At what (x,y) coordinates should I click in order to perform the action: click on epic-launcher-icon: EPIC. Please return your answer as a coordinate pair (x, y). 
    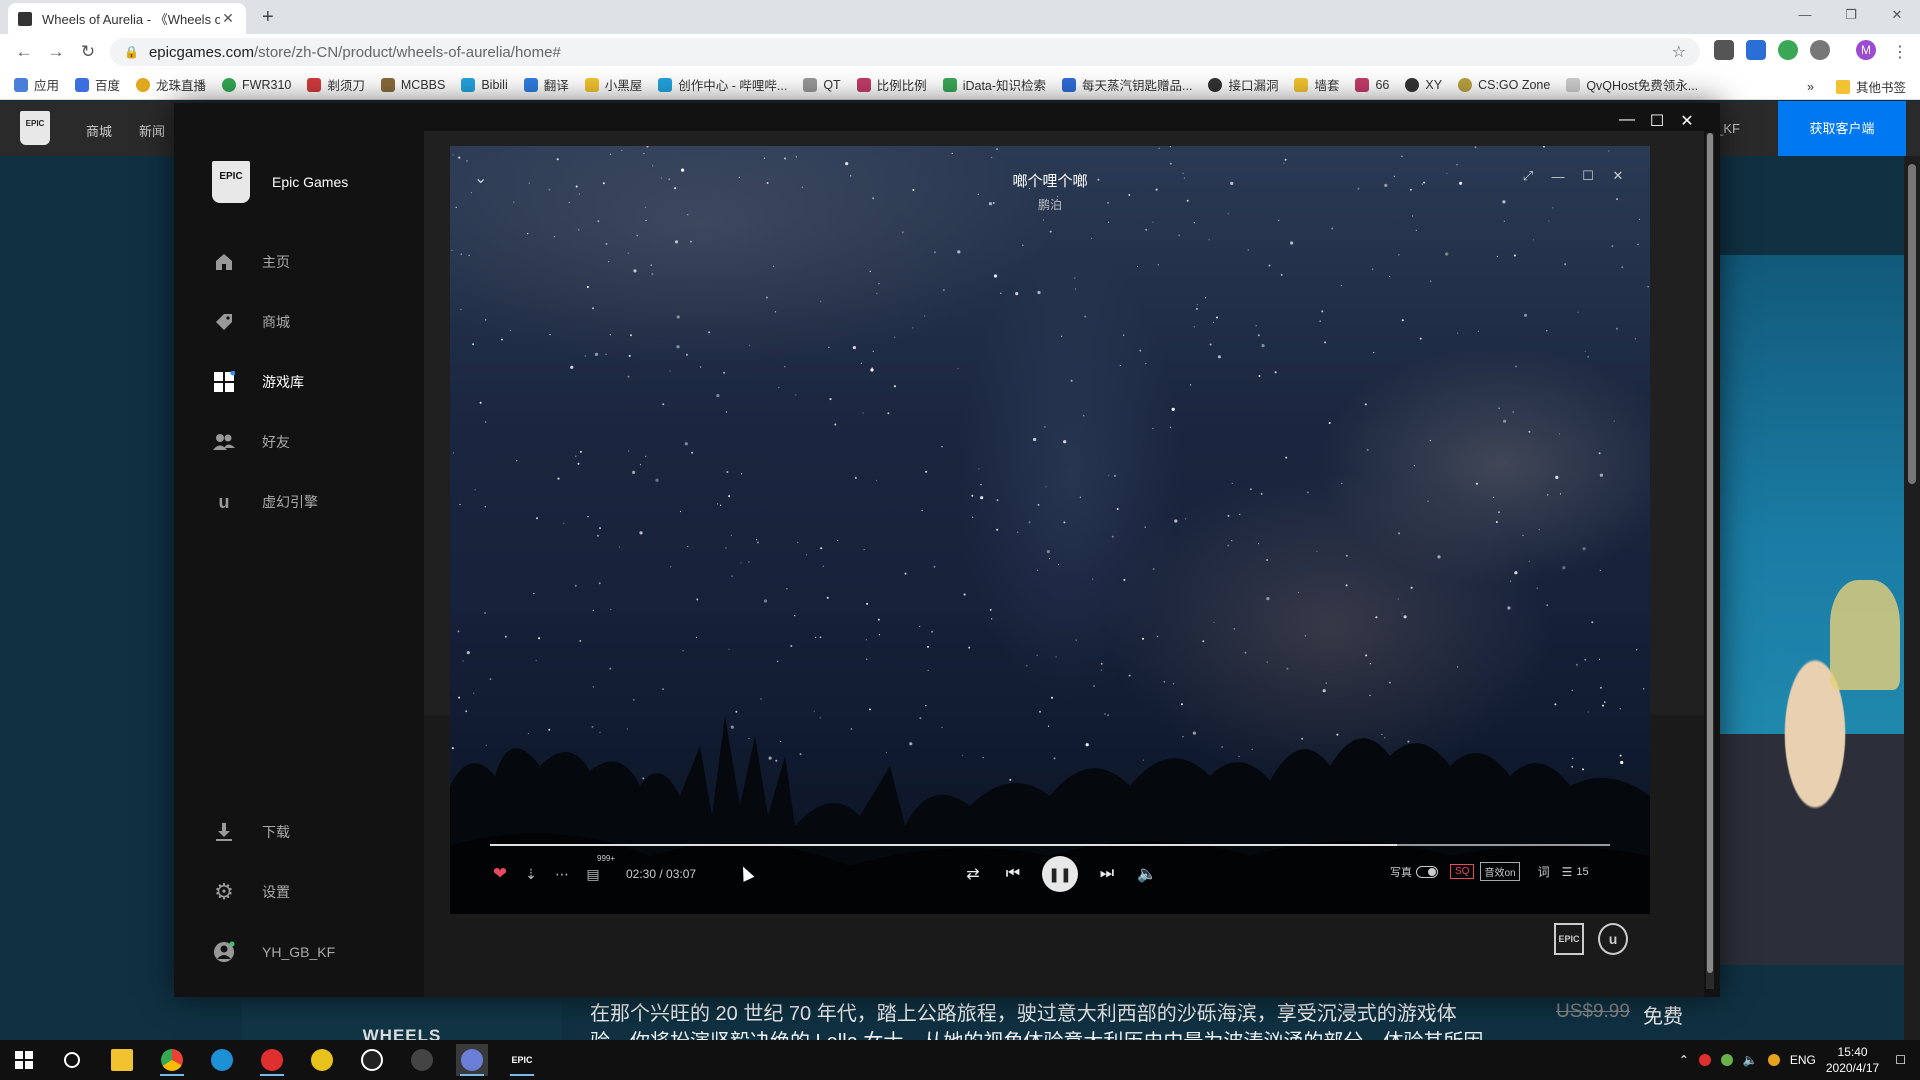
    Looking at the image, I should click on (522, 1060).